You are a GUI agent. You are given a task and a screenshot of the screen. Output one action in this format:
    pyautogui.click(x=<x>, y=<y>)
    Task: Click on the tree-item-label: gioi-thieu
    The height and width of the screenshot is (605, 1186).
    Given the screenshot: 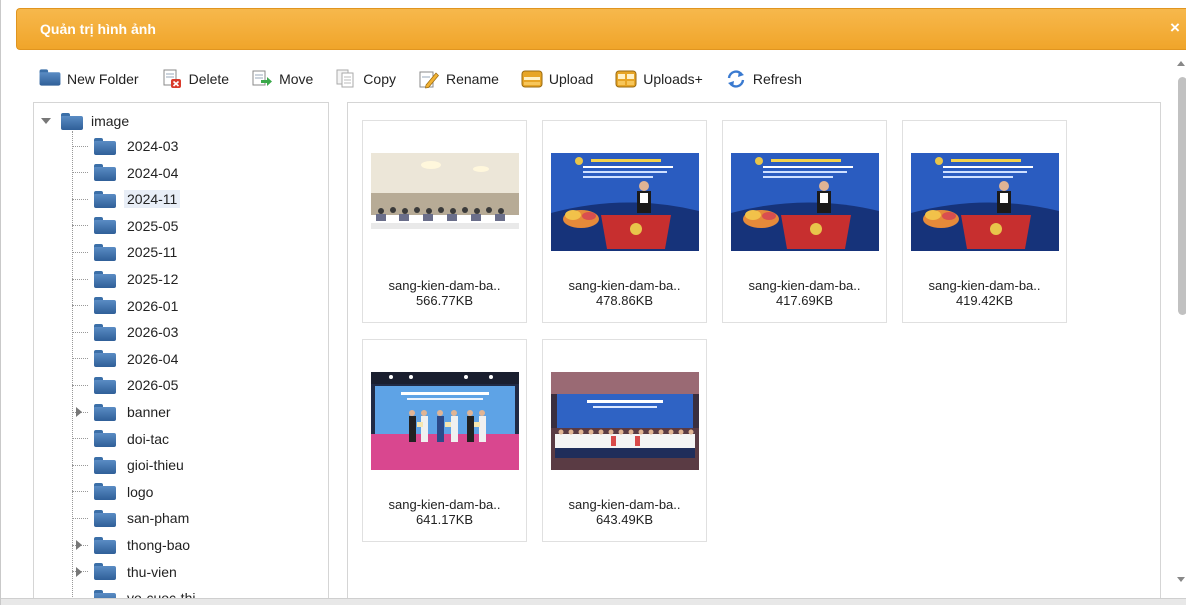 What is the action you would take?
    pyautogui.click(x=155, y=465)
    